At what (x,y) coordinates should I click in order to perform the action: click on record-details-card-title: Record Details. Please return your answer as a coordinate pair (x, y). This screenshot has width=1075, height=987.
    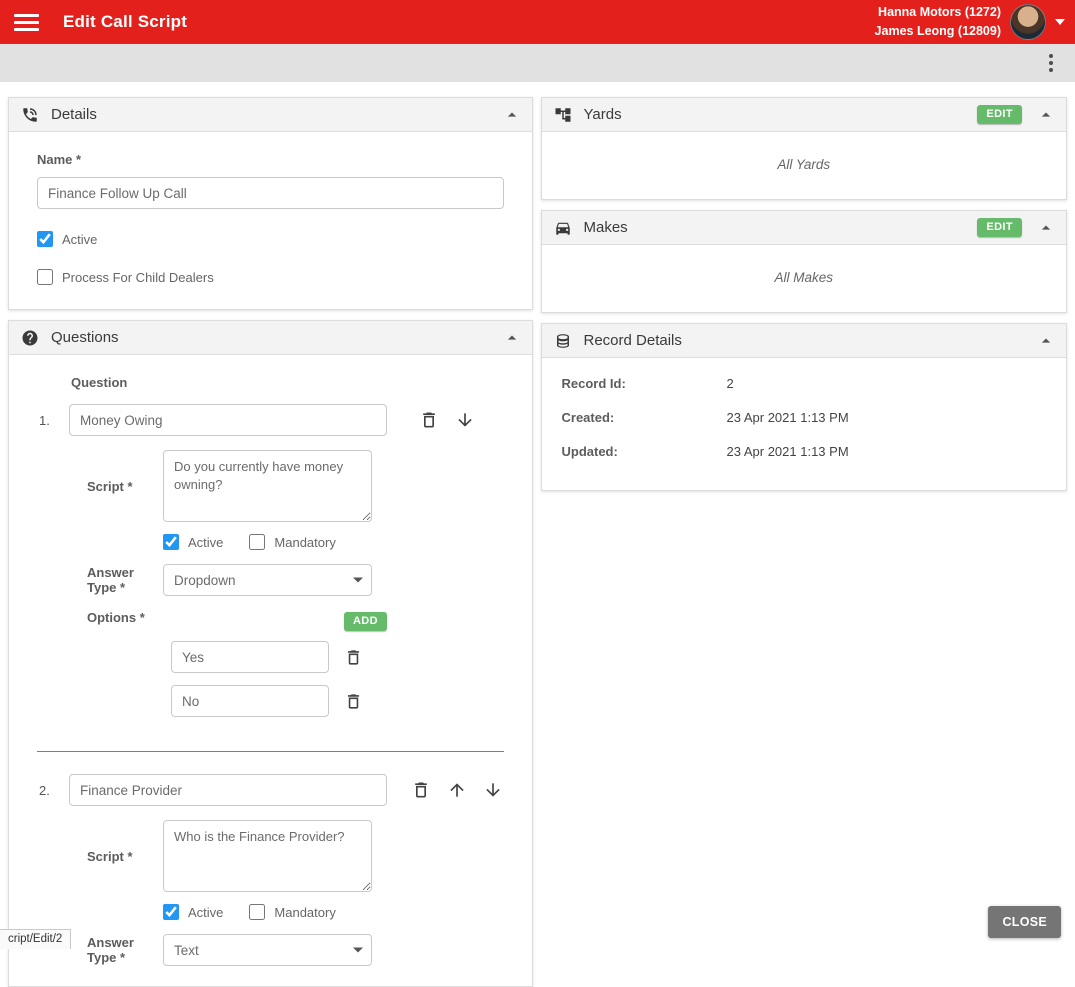
    Looking at the image, I should click on (632, 340).